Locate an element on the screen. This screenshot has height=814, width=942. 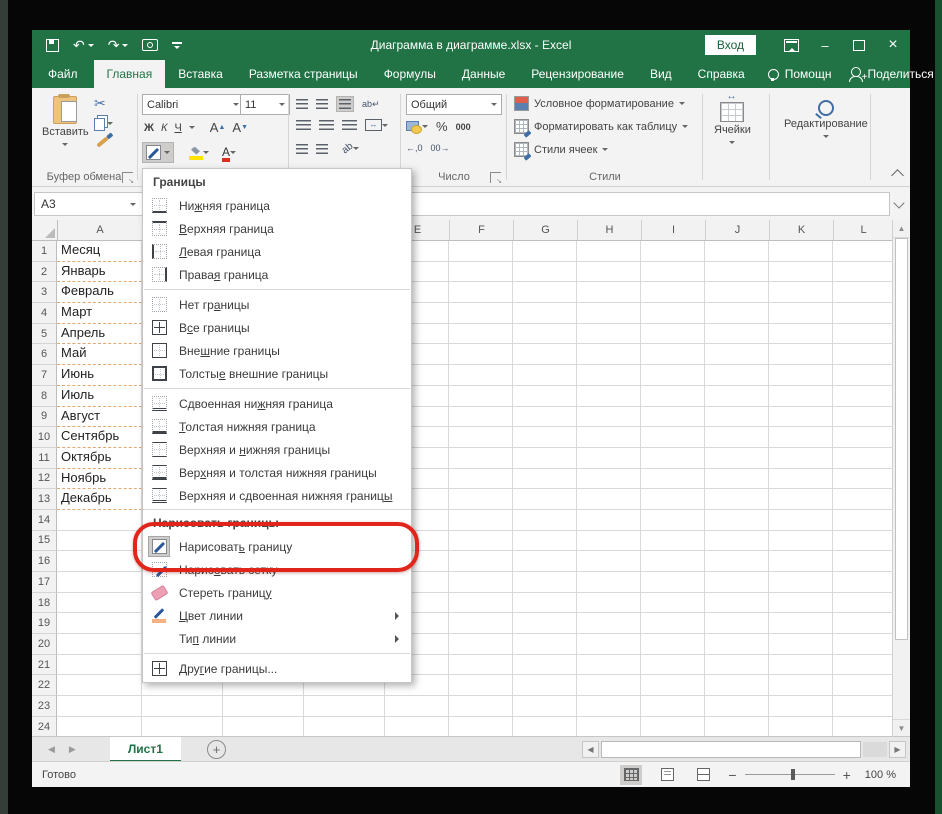
cell-F12 is located at coordinates (481, 479).